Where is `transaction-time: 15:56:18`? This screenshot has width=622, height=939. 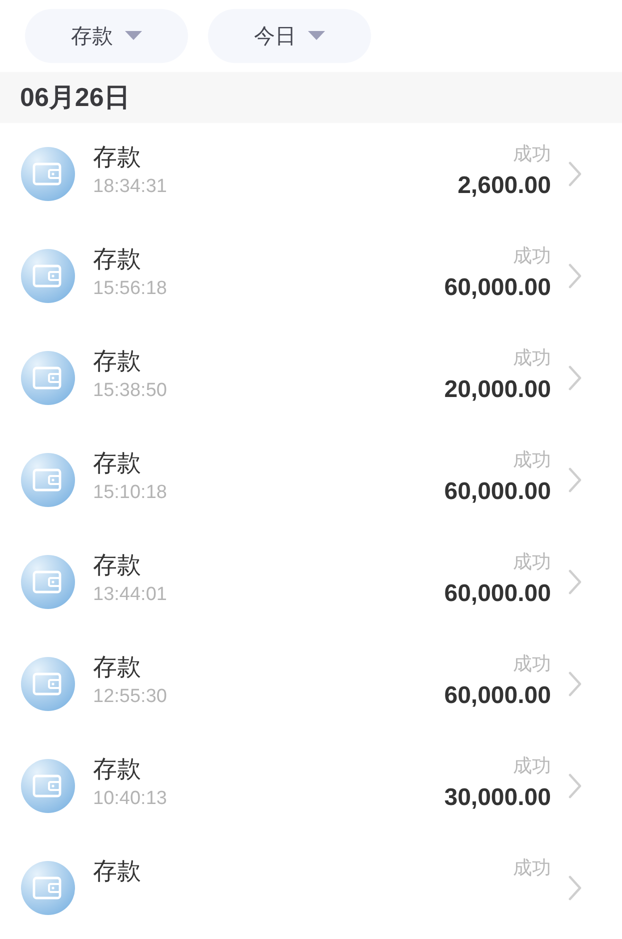 transaction-time: 15:56:18 is located at coordinates (130, 289).